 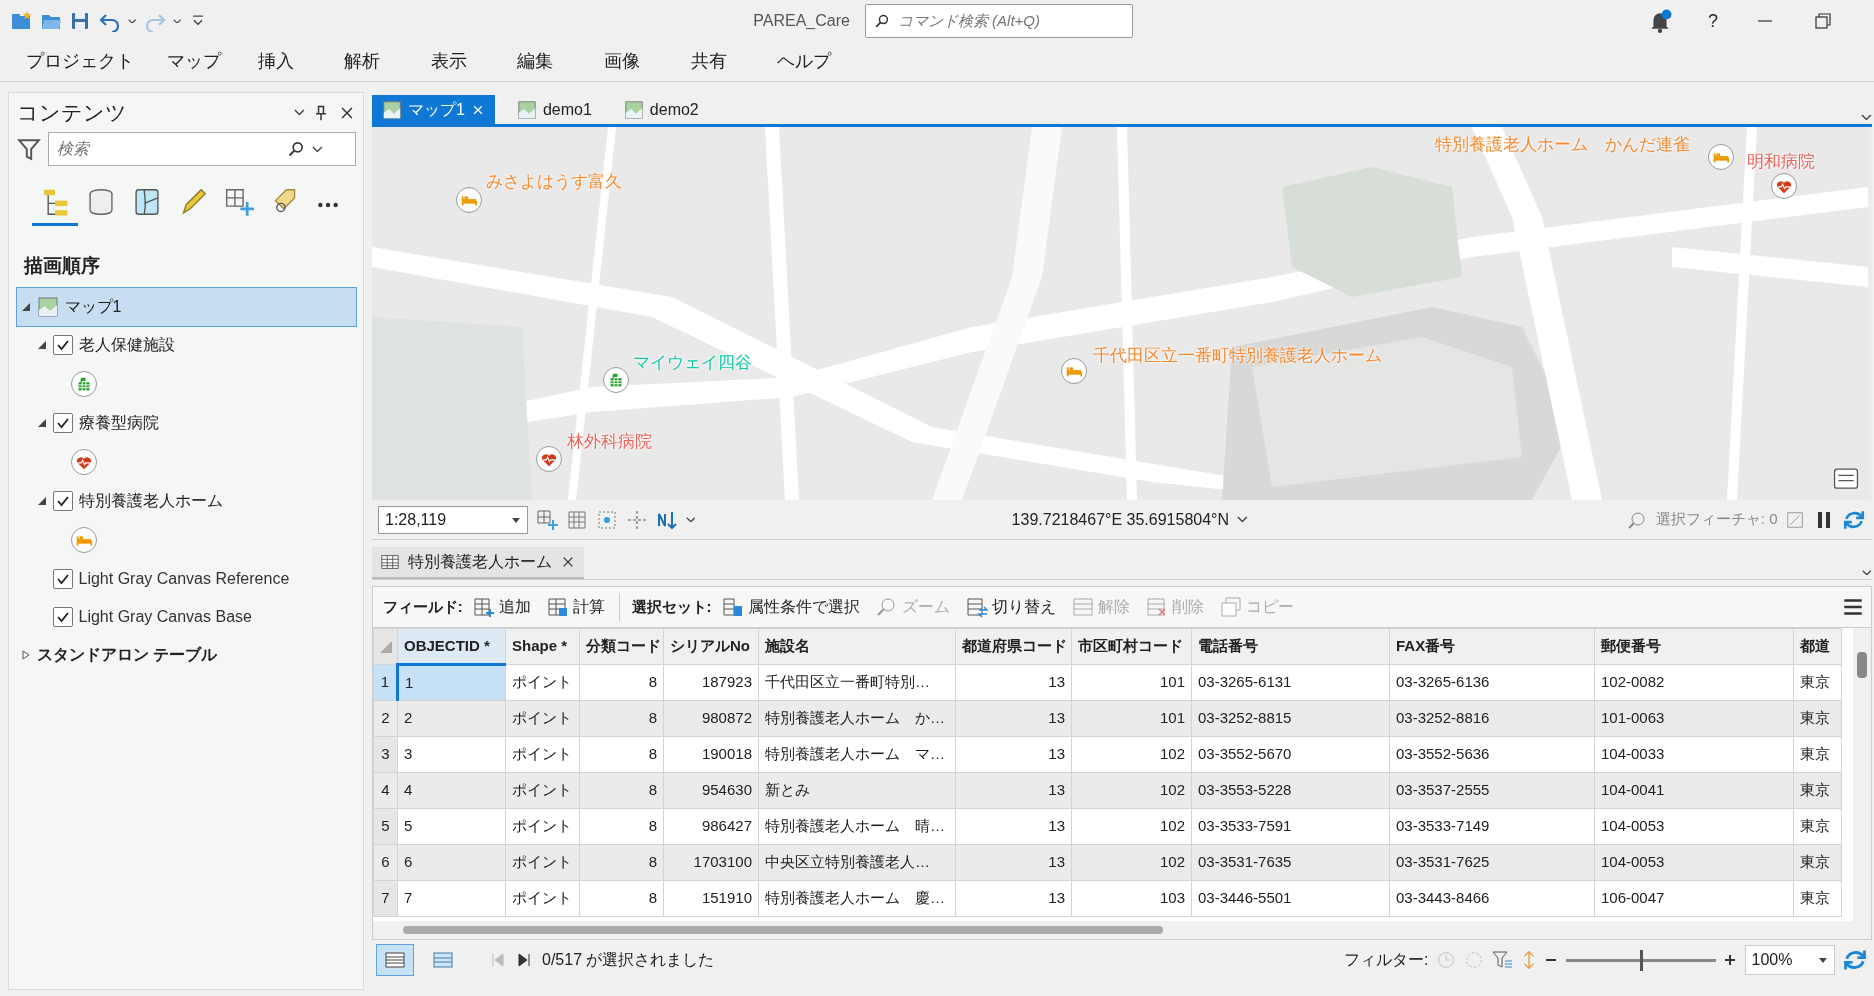 I want to click on map-tab: マップ1, so click(x=433, y=109).